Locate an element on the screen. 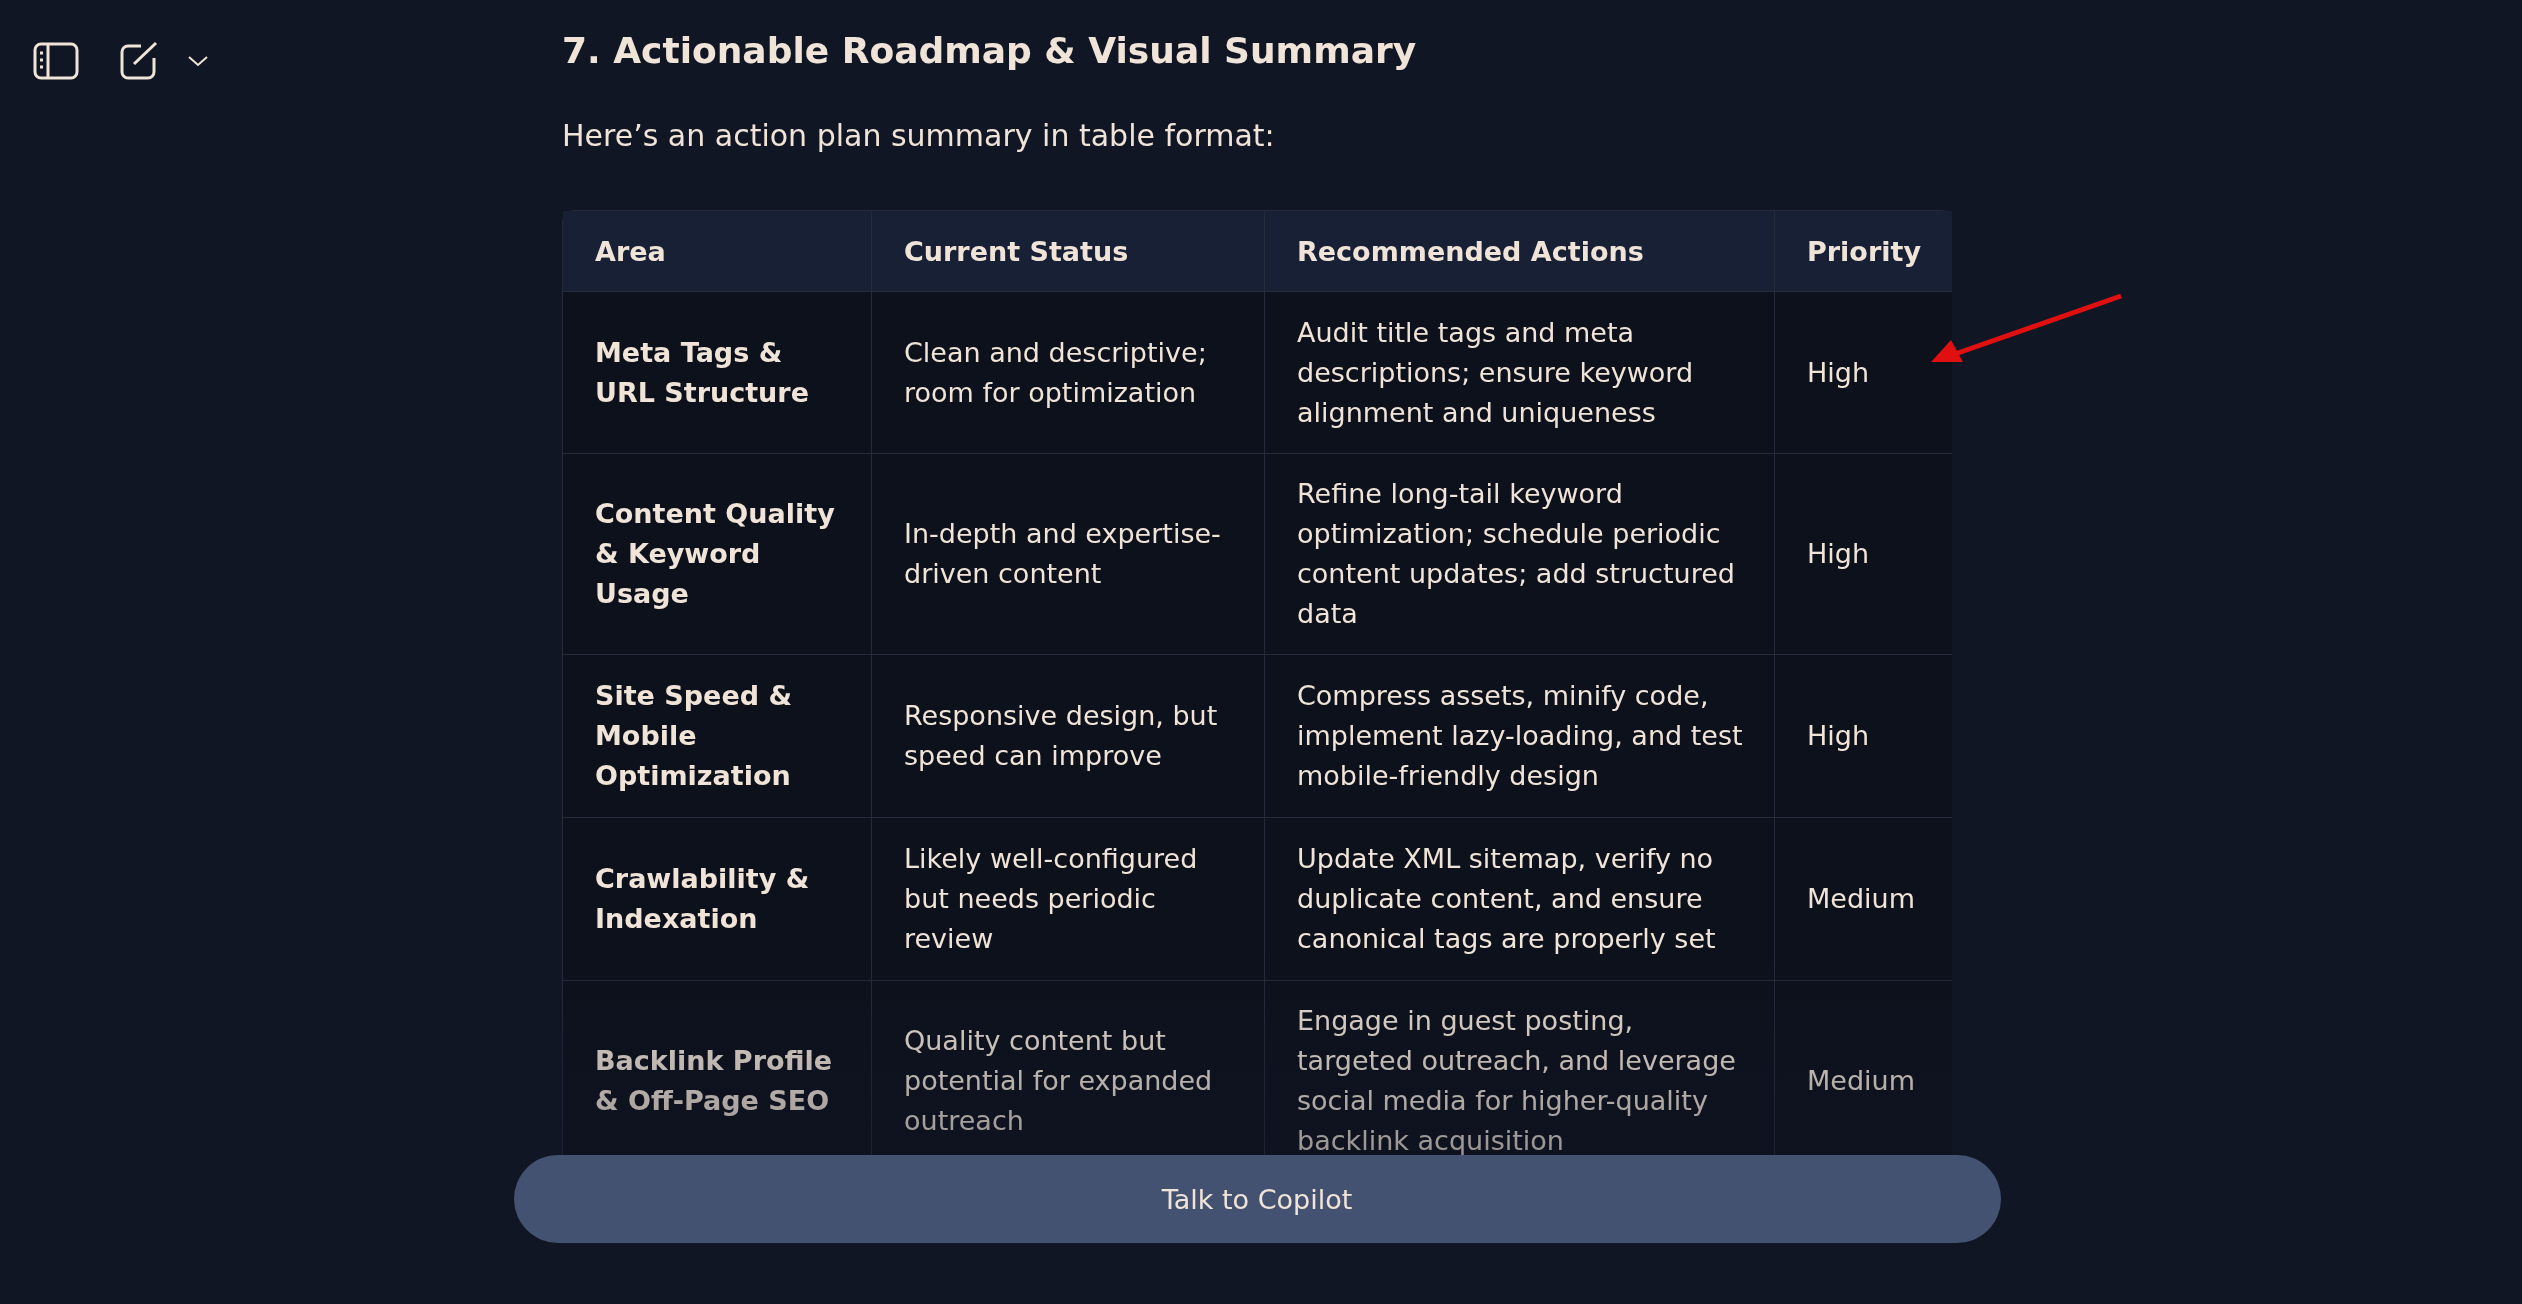 The image size is (2522, 1304). table-cell: In-depth and expertise-driven content is located at coordinates (1062, 553).